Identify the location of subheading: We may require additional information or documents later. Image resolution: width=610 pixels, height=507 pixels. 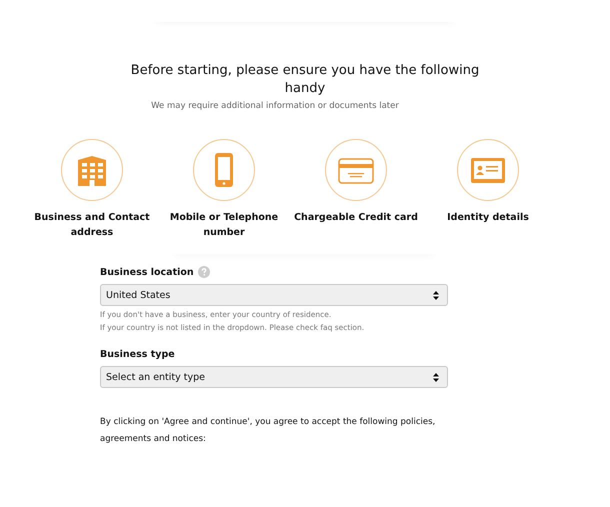
(275, 106).